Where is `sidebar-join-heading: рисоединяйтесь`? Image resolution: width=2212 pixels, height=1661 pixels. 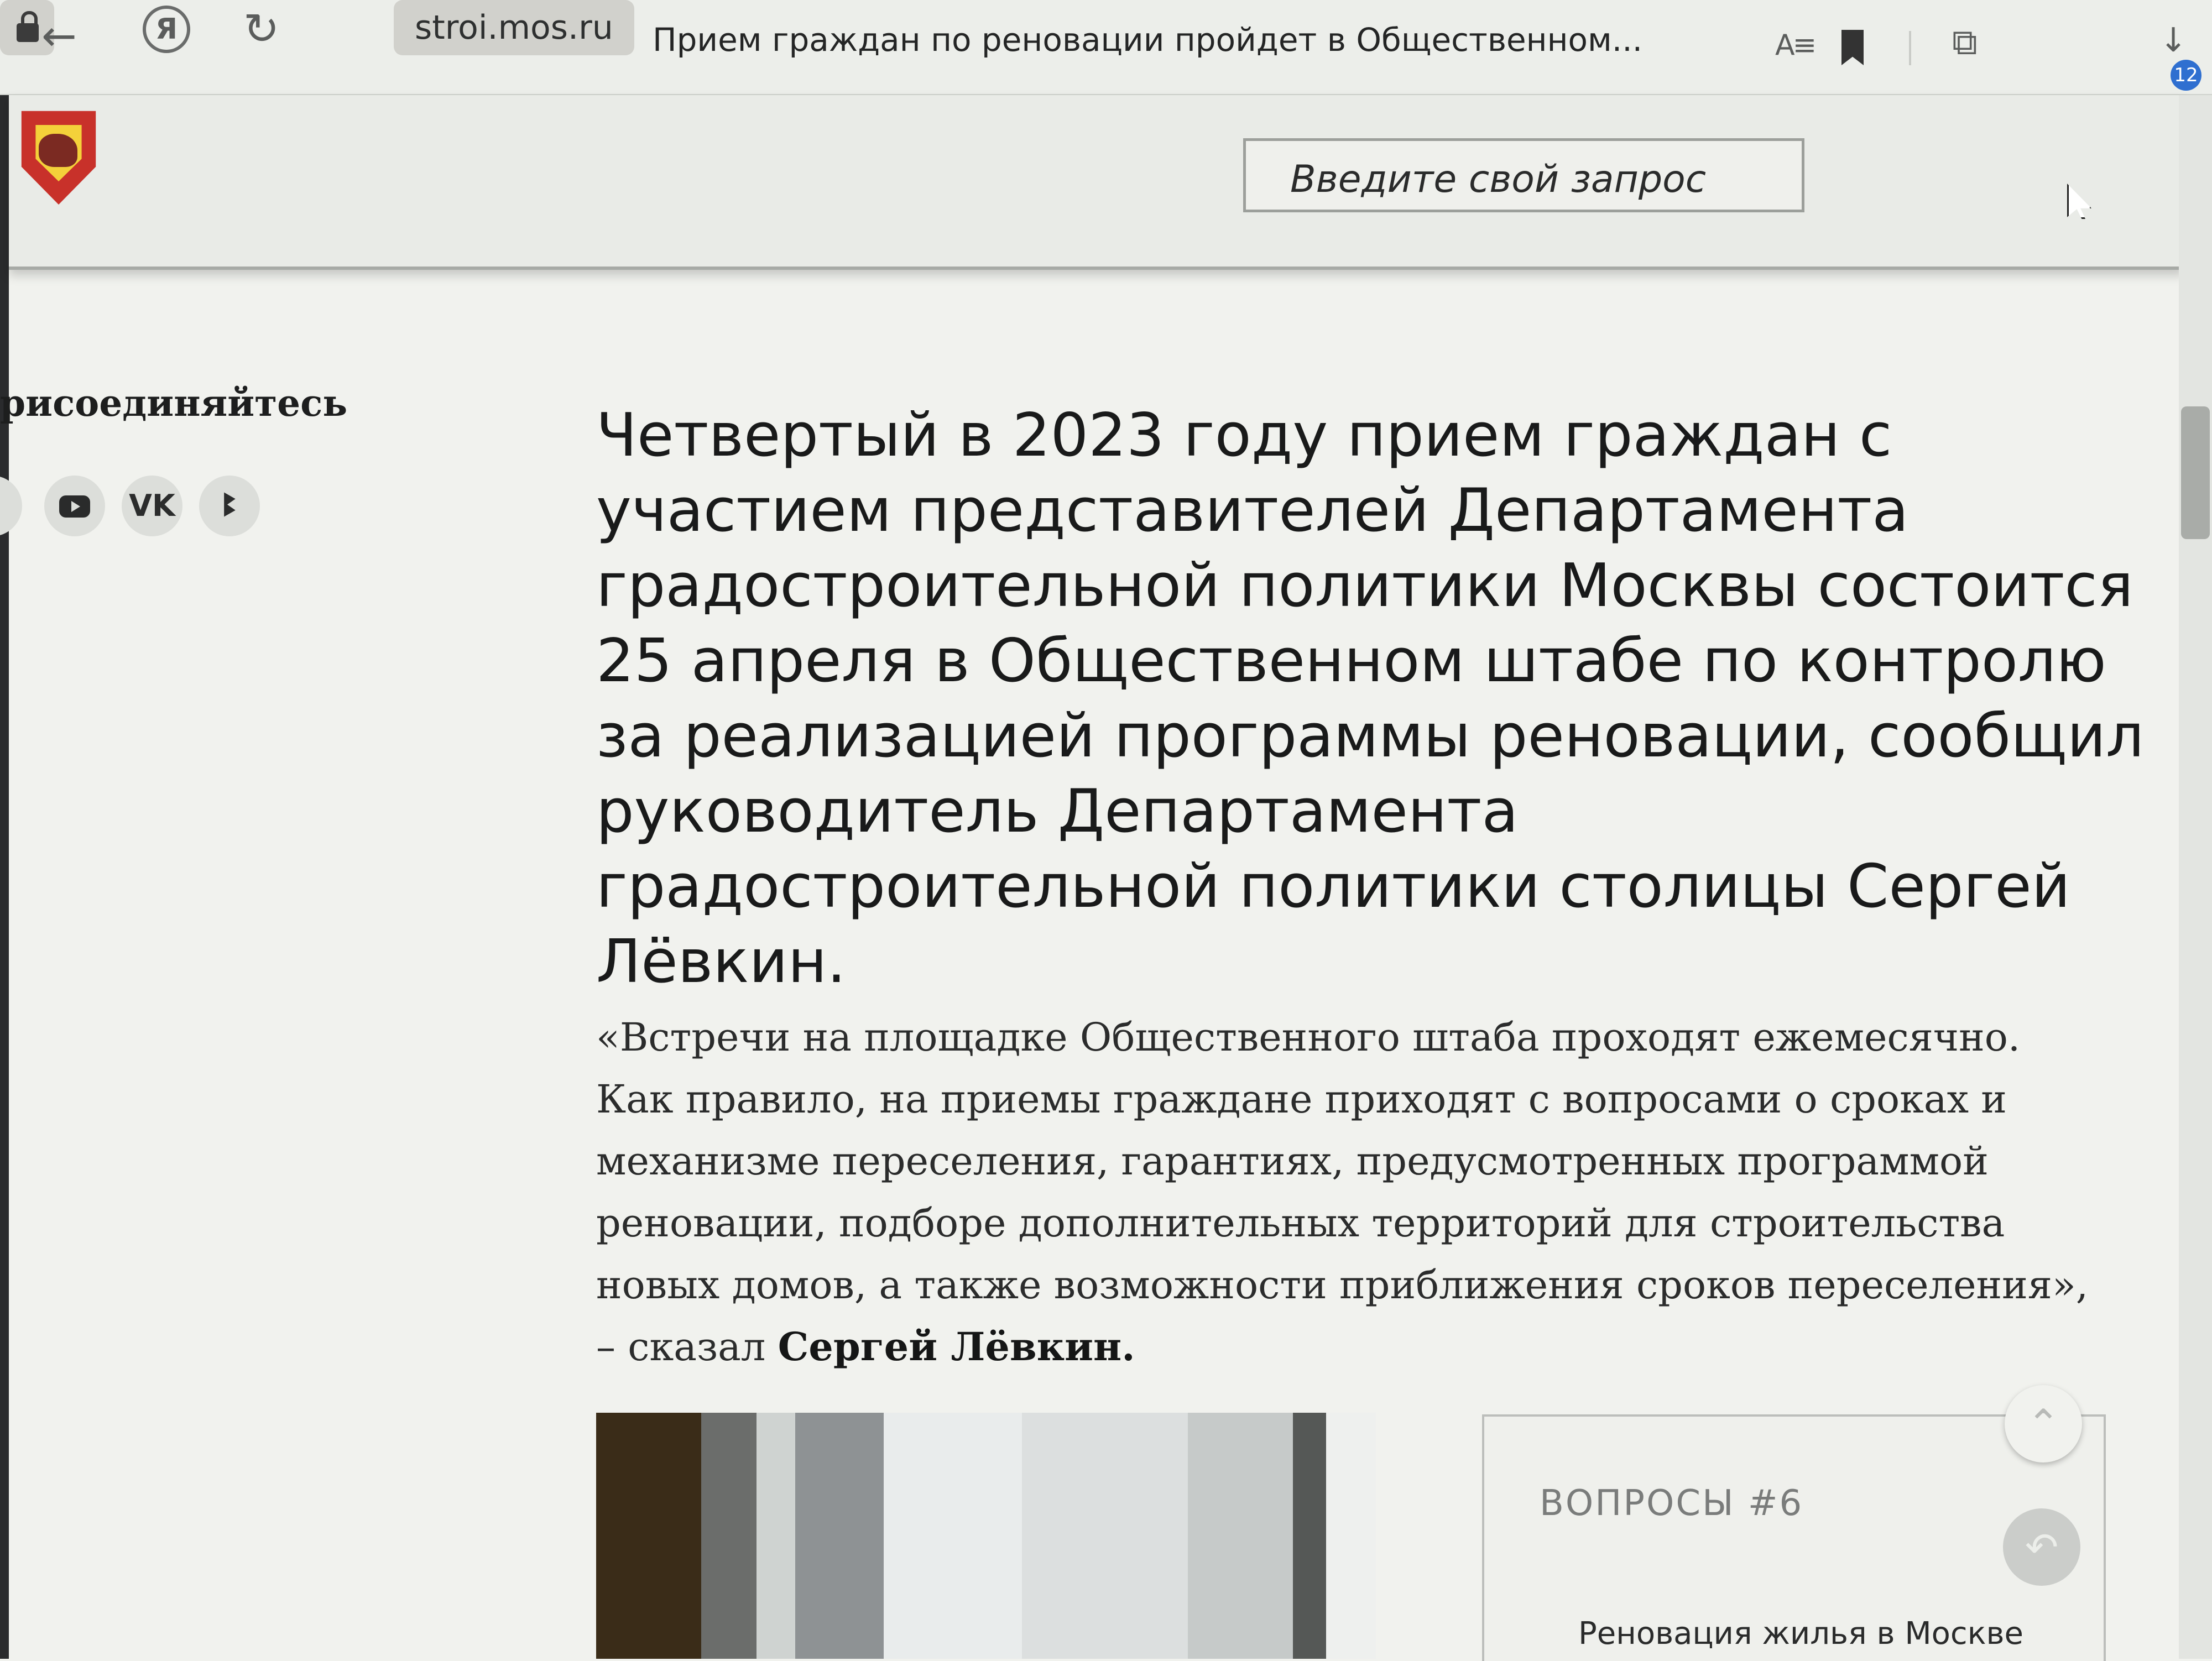 sidebar-join-heading: рисоединяйтесь is located at coordinates (174, 404).